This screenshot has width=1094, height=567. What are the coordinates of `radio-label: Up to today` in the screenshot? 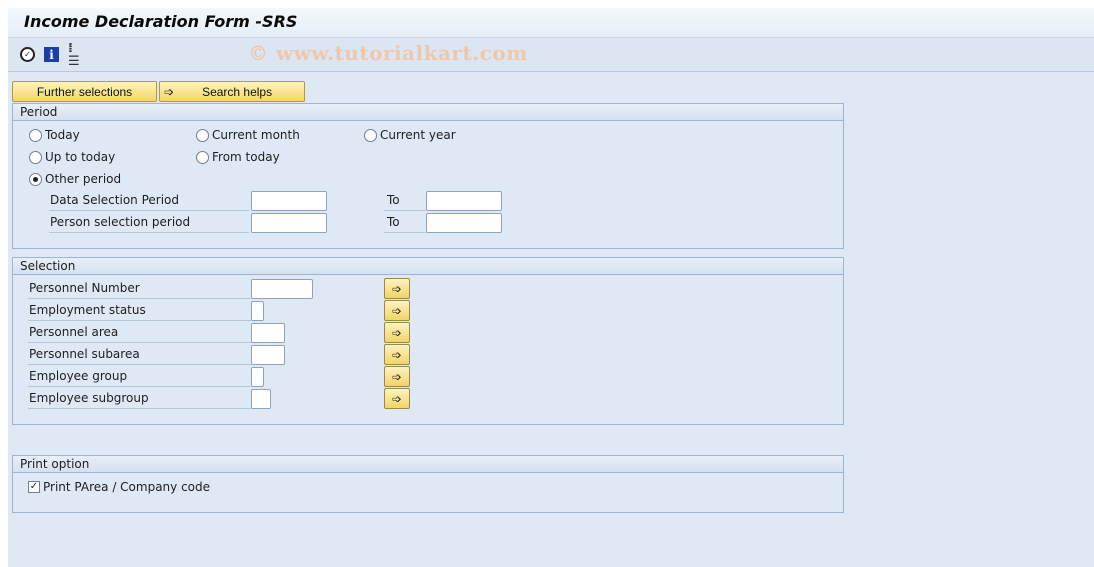 It's located at (80, 157).